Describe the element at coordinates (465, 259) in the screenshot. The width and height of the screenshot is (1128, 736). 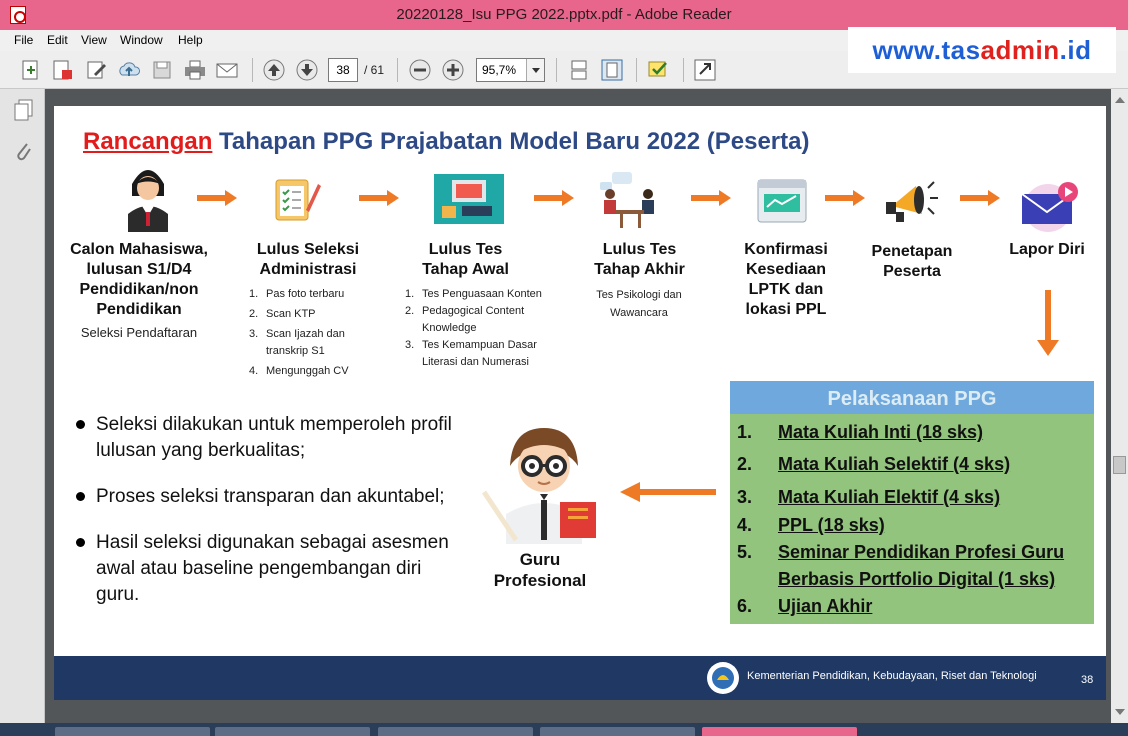
I see `step-title: Lulus Tes Tahap Awal` at that location.